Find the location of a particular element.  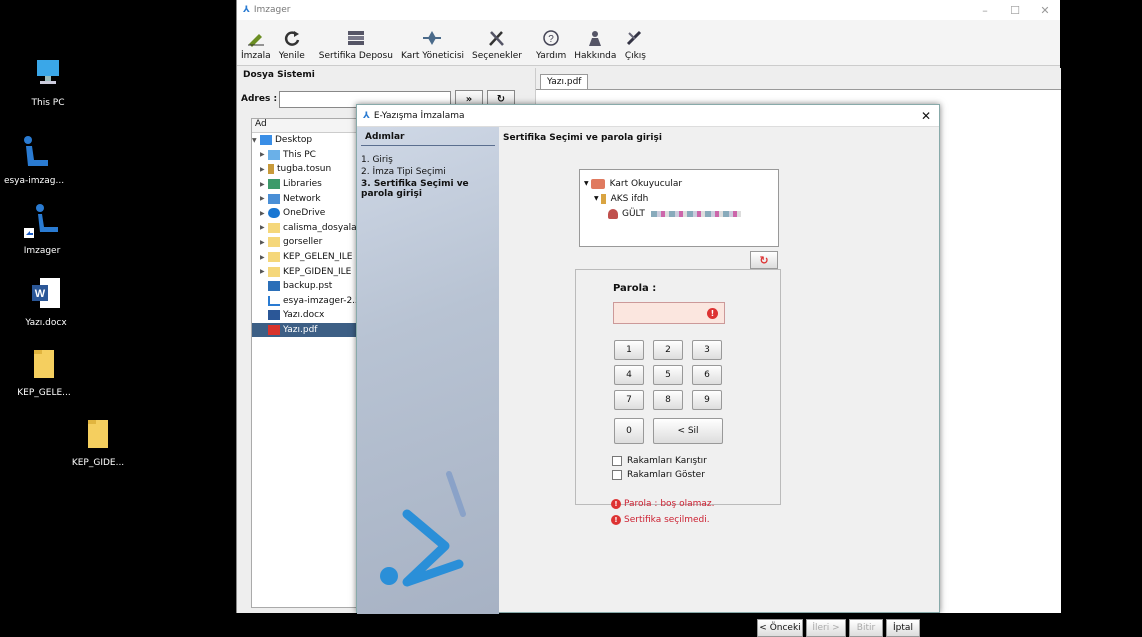

key-1: 1 is located at coordinates (629, 350).